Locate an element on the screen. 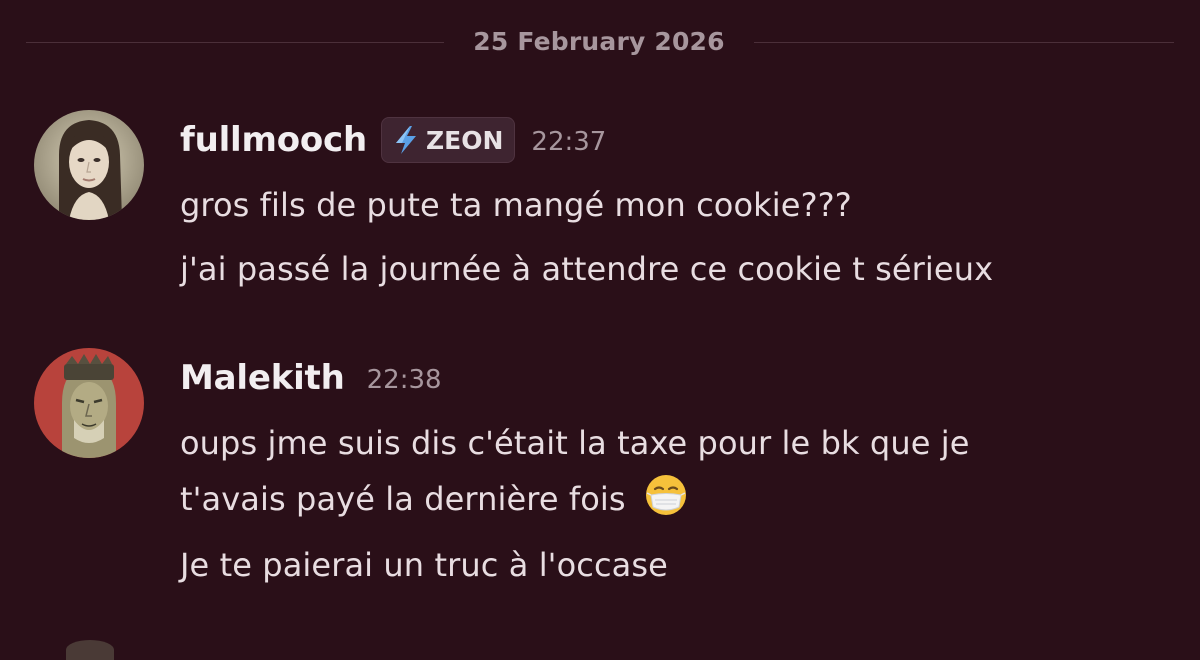 This screenshot has height=660, width=1200. avatar-fullmooch is located at coordinates (89, 165).